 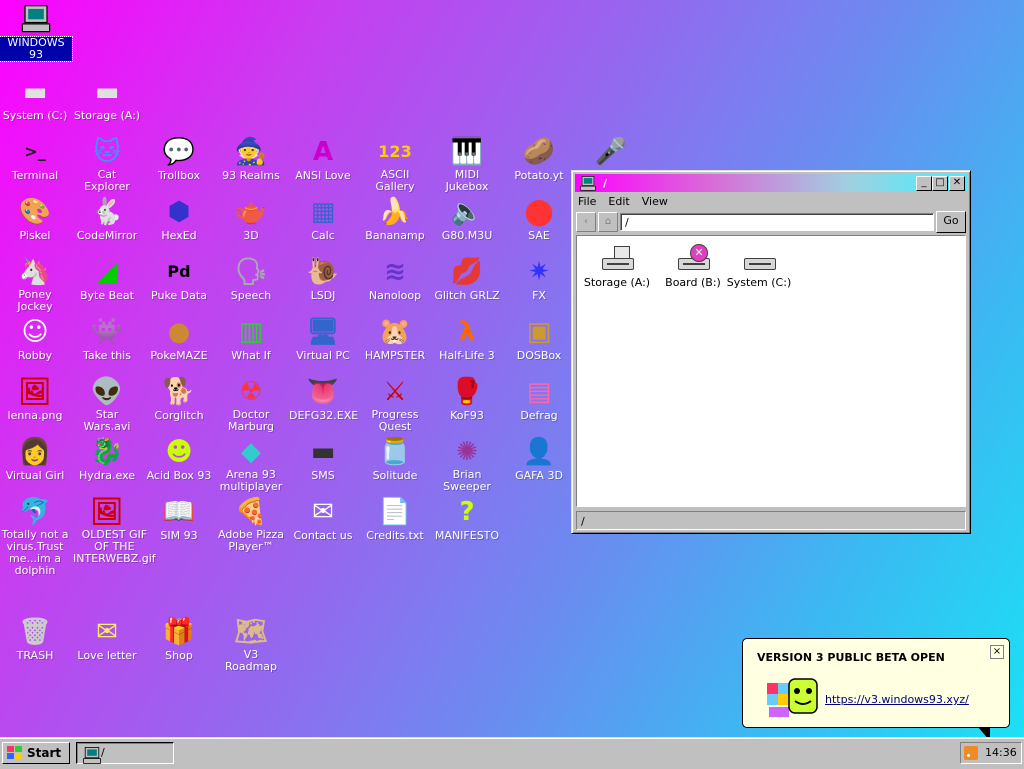 I want to click on minimize-button: _, so click(x=924, y=183).